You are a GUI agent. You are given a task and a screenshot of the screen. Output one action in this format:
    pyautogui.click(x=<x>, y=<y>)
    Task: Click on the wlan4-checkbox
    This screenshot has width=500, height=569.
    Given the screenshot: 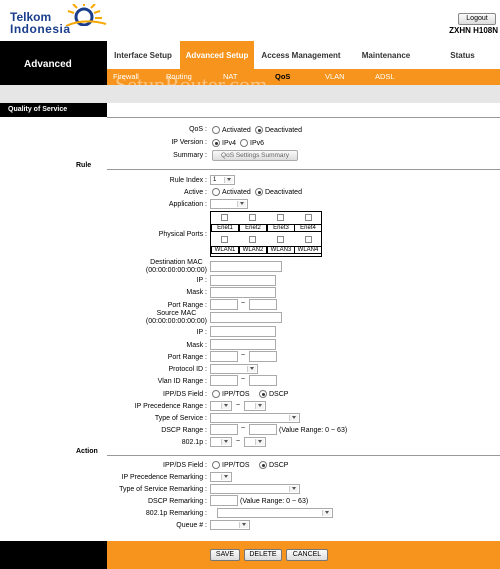 What is the action you would take?
    pyautogui.click(x=308, y=239)
    